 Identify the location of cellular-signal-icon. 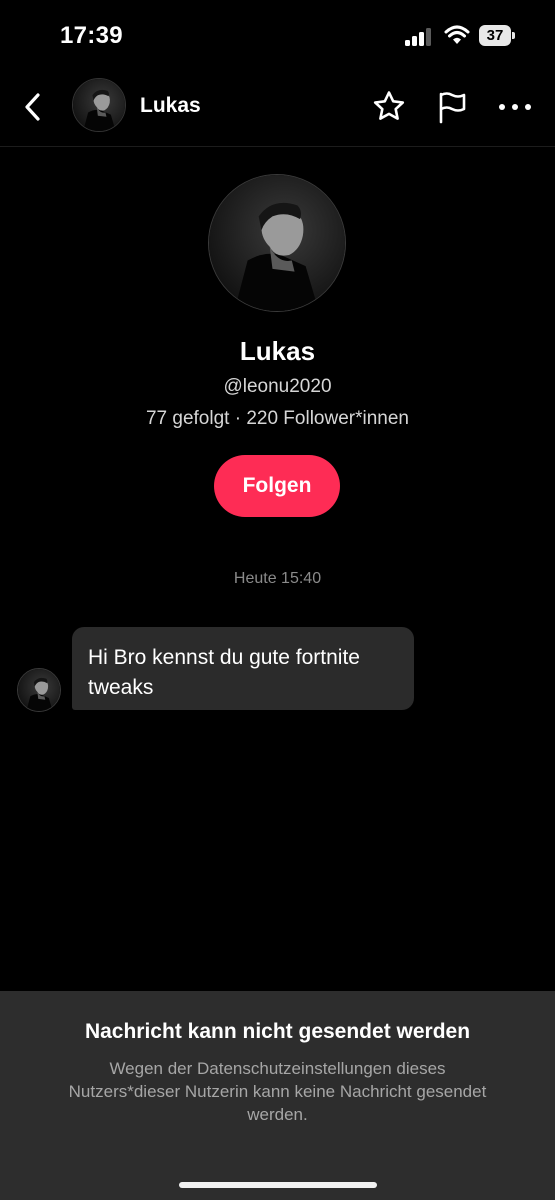
(420, 37).